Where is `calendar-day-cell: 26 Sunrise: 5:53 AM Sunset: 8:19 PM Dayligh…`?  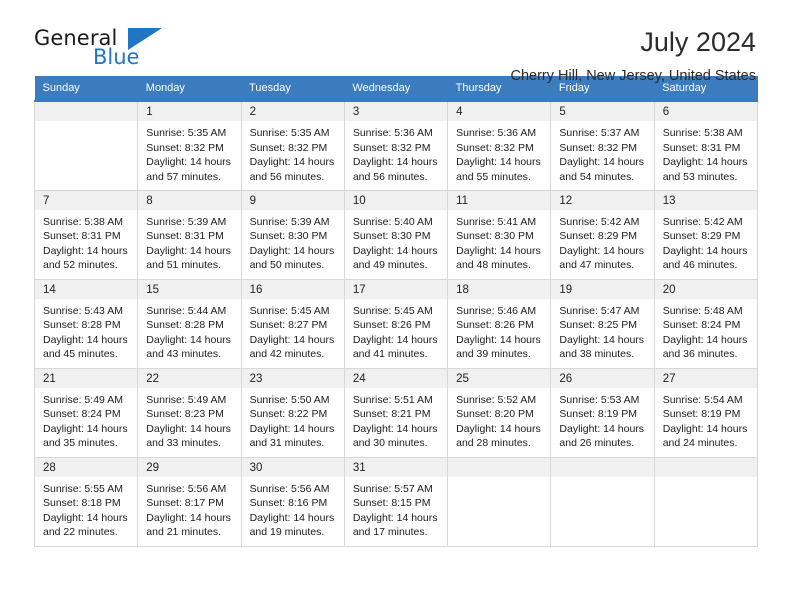 calendar-day-cell: 26 Sunrise: 5:53 AM Sunset: 8:19 PM Dayligh… is located at coordinates (602, 413).